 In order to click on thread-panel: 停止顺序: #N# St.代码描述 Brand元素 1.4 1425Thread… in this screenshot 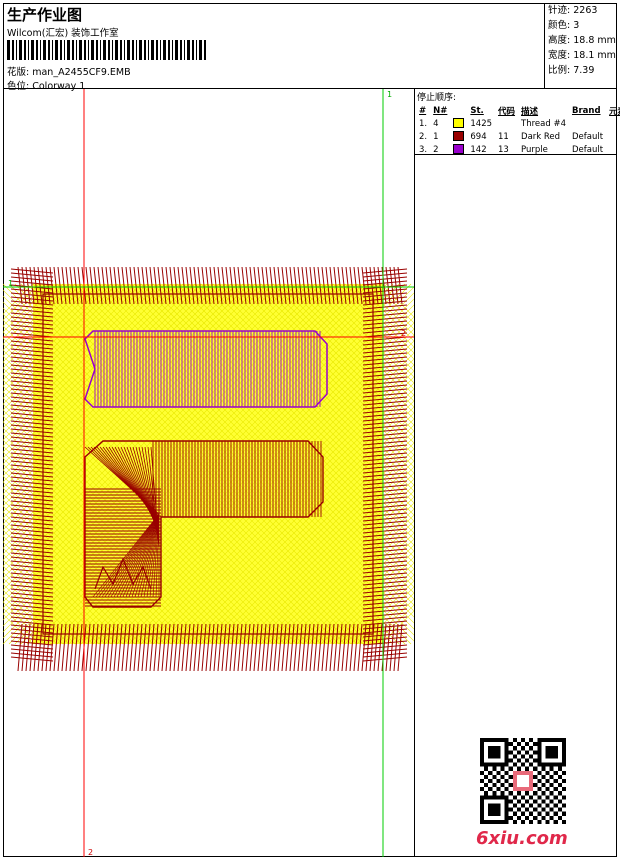, I will do `click(517, 122)`.